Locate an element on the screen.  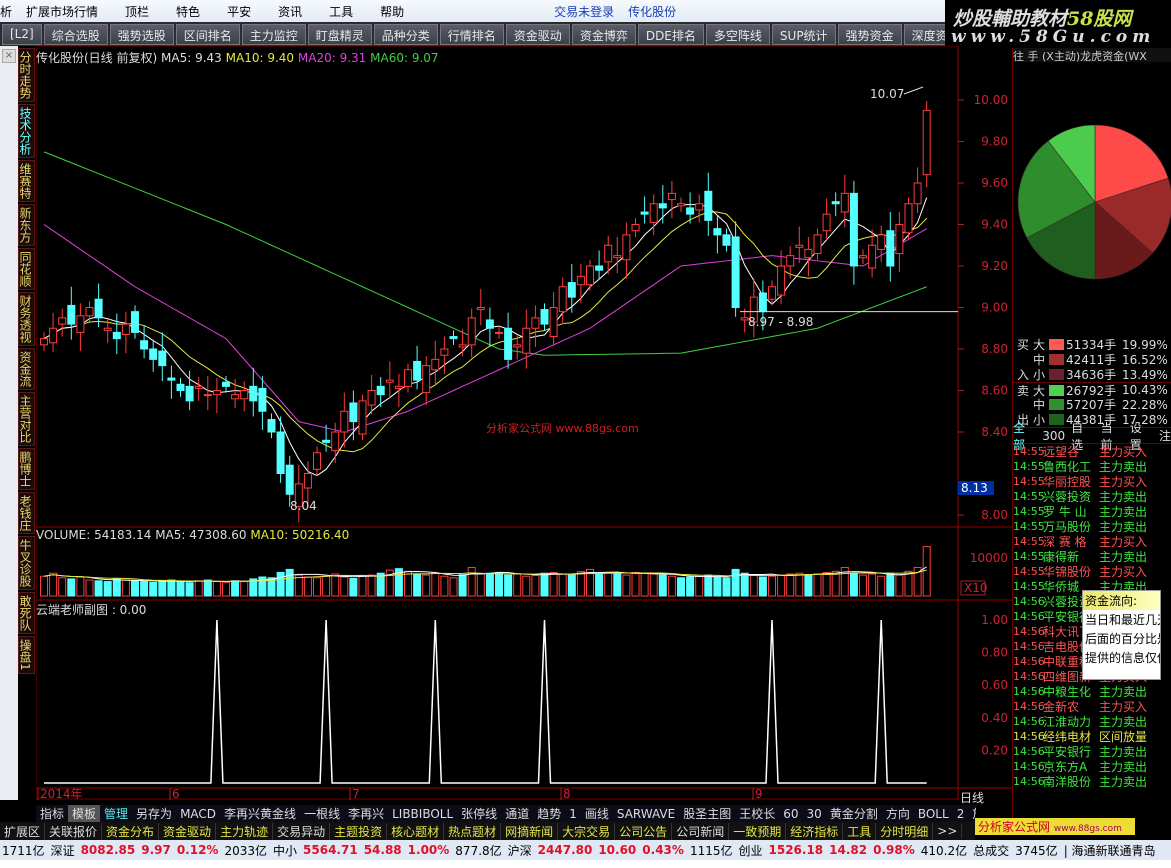
side-tab: 鹏博士 is located at coordinates (26, 469).